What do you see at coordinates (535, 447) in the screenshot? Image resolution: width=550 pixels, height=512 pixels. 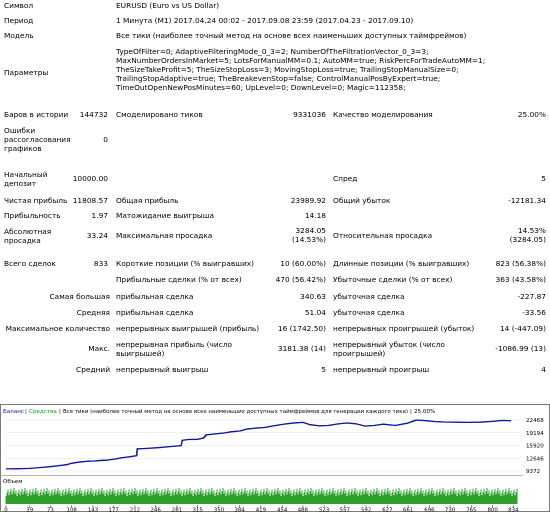 I see `y-tick-label: 15920` at bounding box center [535, 447].